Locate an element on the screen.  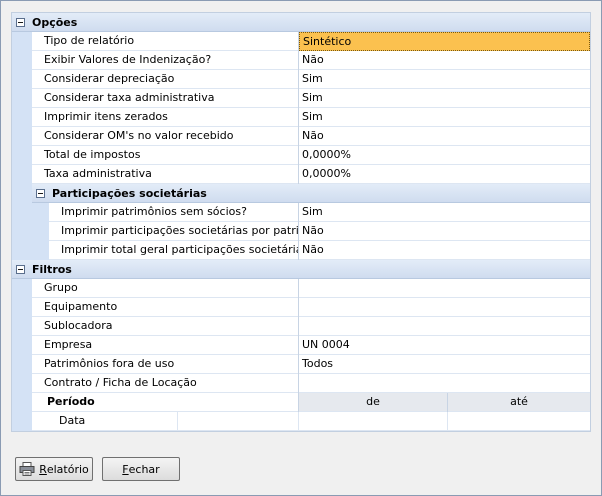
printer-icon is located at coordinates (27, 469).